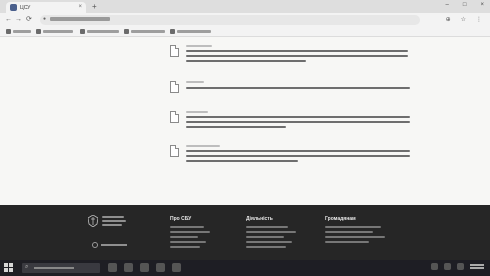 The width and height of the screenshot is (490, 276). I want to click on window-close-icon: ×, so click(482, 5).